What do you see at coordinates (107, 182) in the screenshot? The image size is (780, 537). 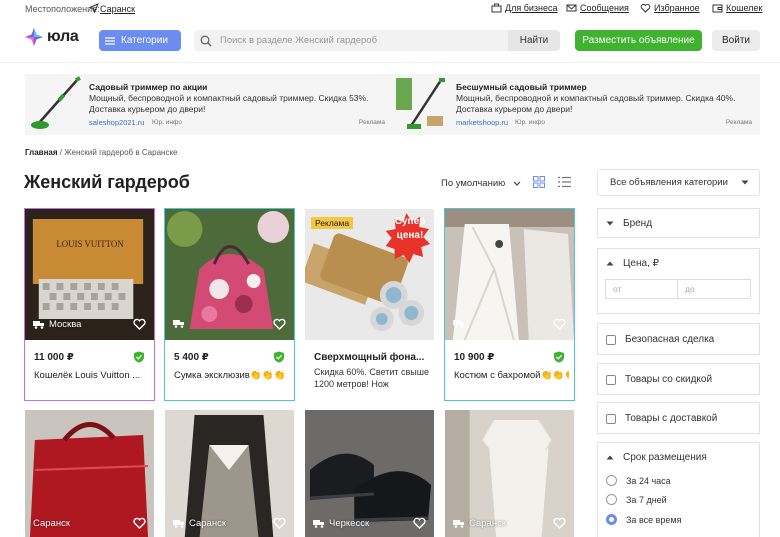 I see `page-title: Женский гардероб` at bounding box center [107, 182].